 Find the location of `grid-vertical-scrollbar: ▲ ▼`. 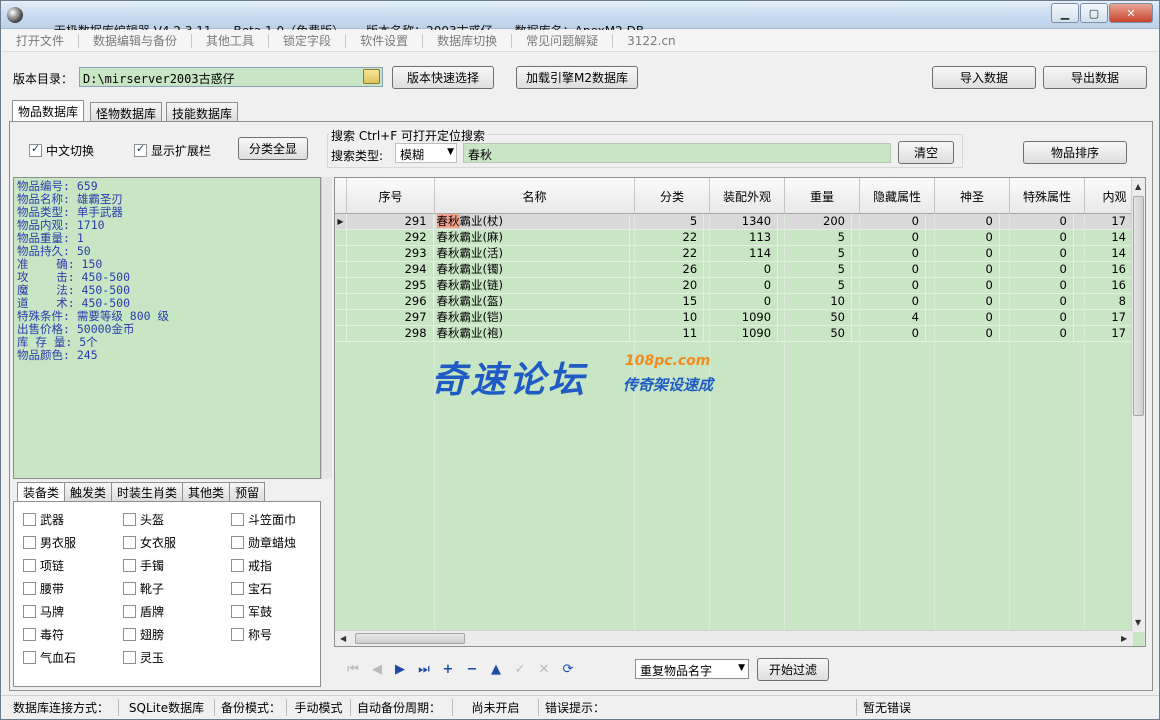

grid-vertical-scrollbar: ▲ ▼ is located at coordinates (1138, 405).